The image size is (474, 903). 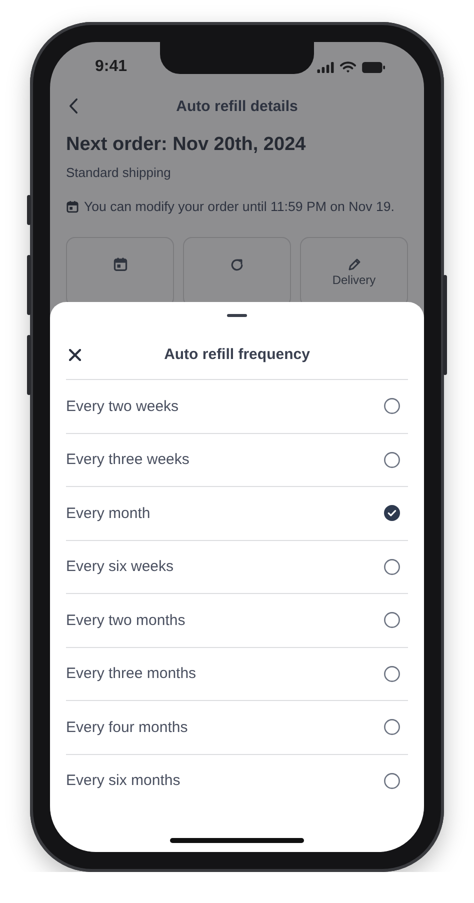 What do you see at coordinates (75, 355) in the screenshot?
I see `close-icon` at bounding box center [75, 355].